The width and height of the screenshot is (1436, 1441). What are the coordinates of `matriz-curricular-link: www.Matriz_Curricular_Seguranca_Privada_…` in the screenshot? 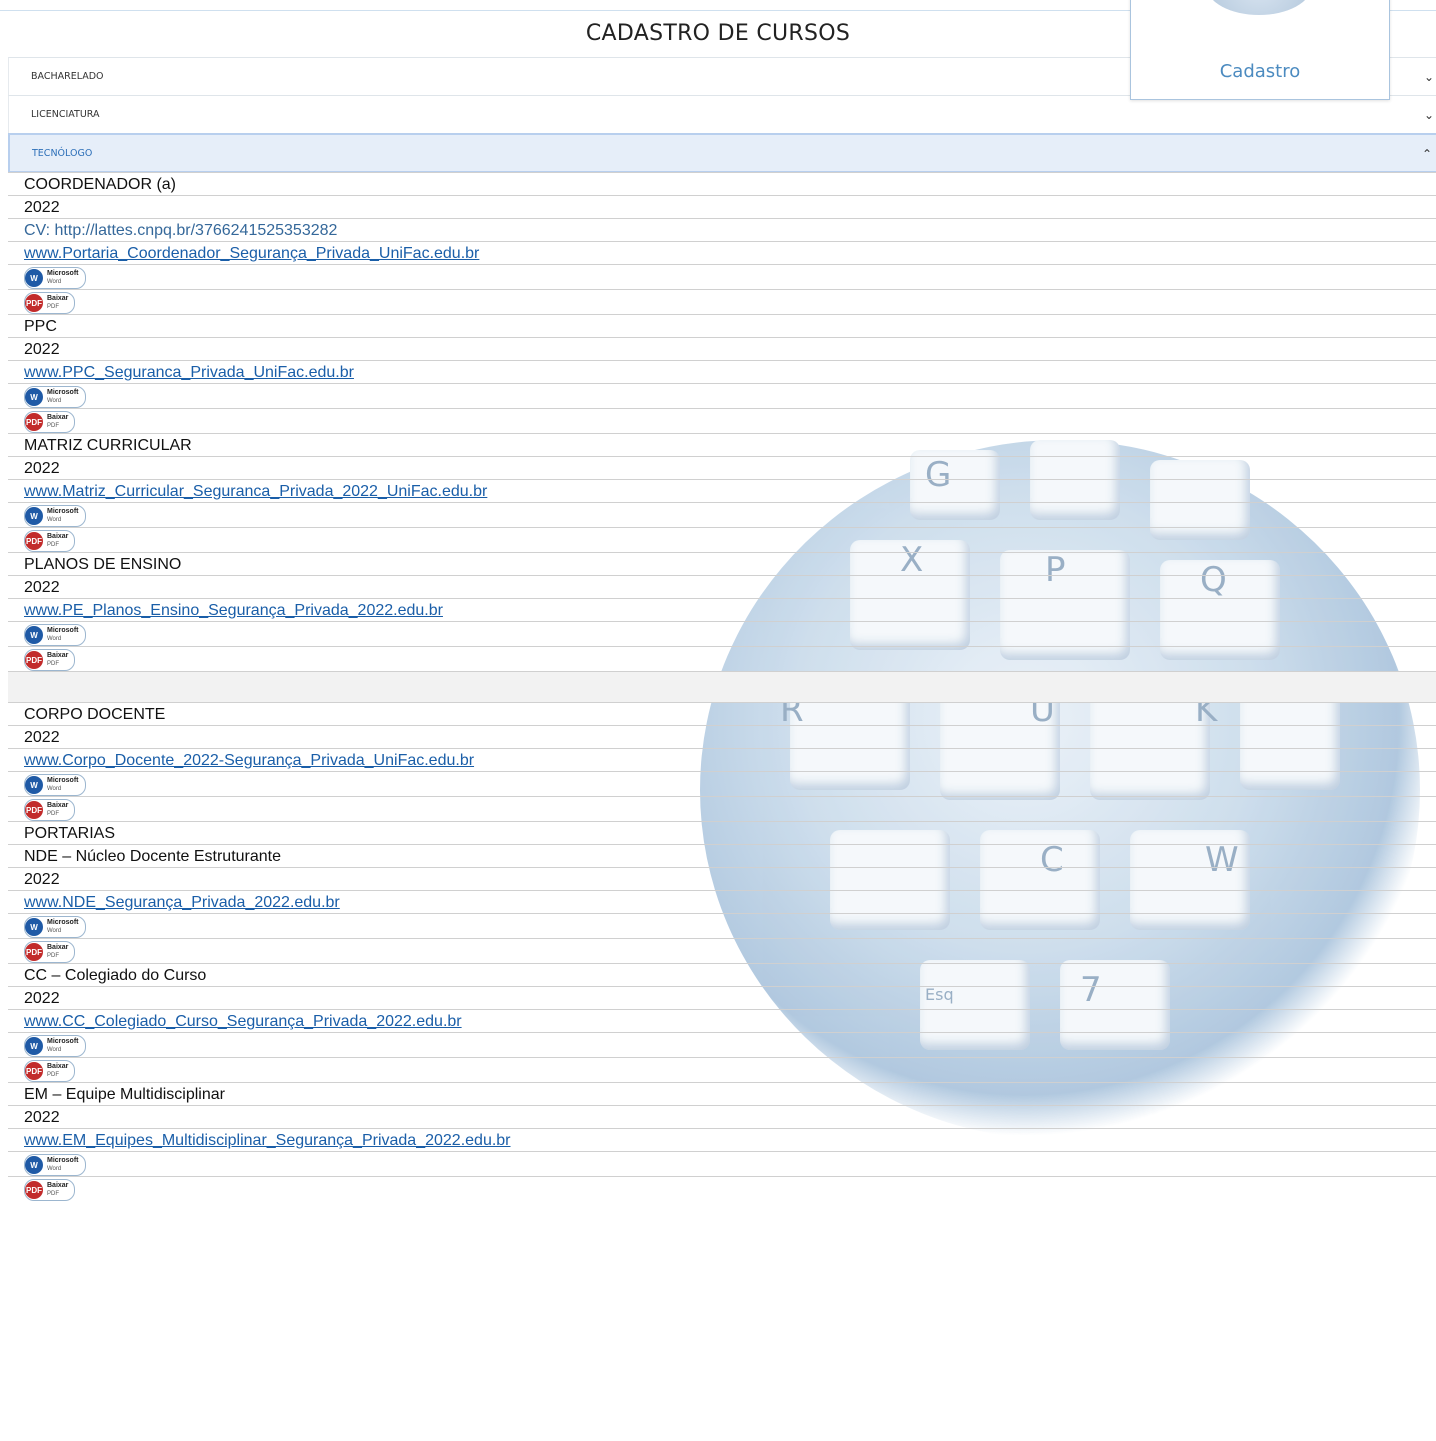 It's located at (255, 491).